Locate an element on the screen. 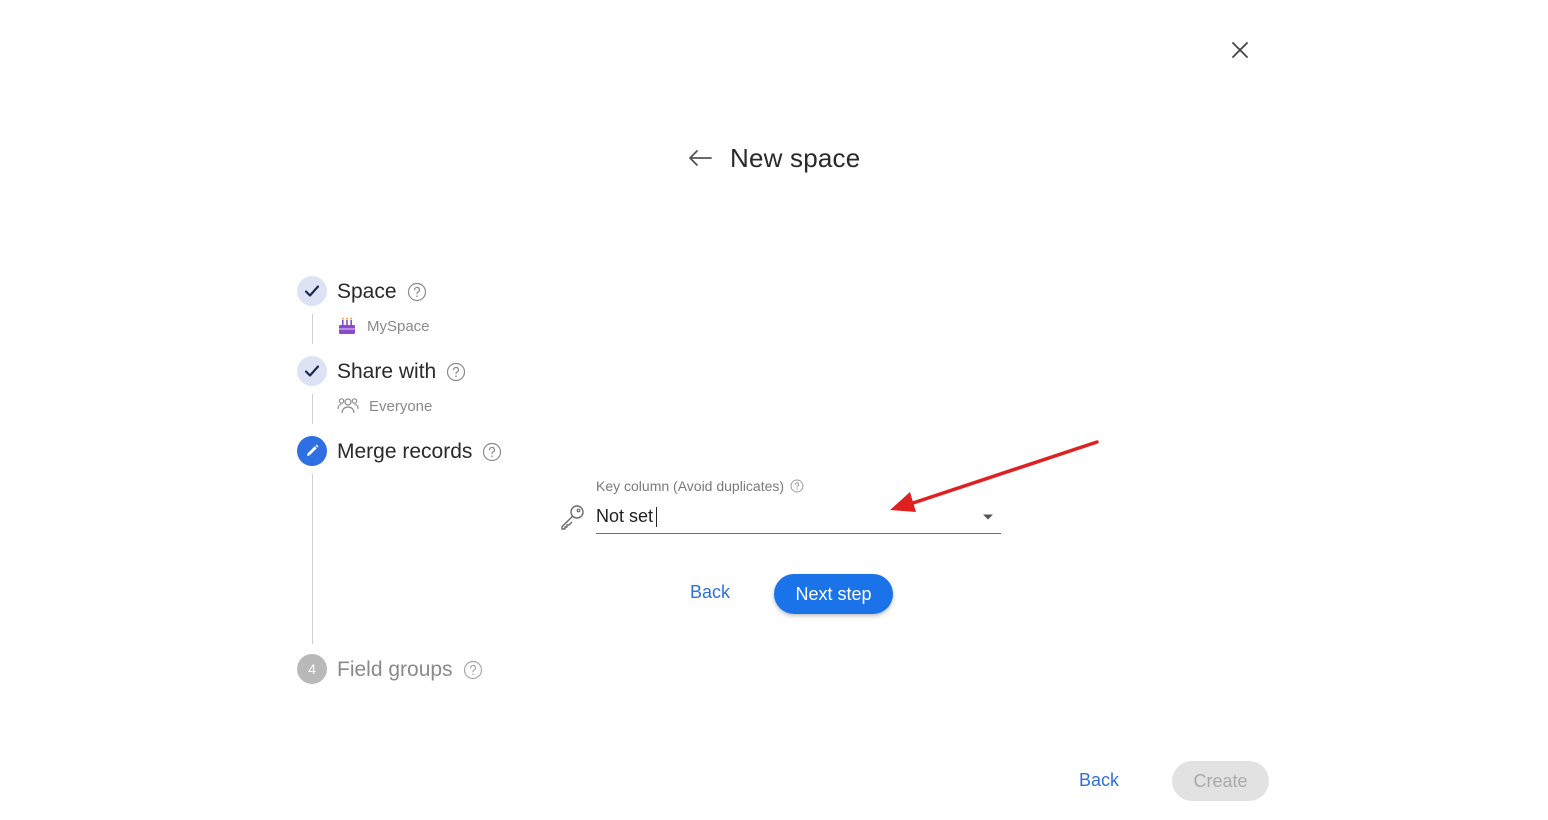  key-icon is located at coordinates (572, 517).